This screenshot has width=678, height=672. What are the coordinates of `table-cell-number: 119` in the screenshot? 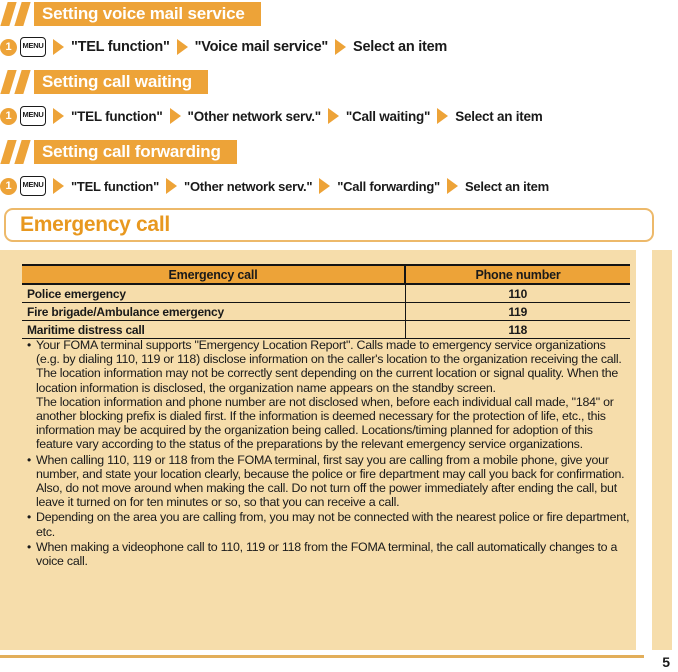 It's located at (517, 311).